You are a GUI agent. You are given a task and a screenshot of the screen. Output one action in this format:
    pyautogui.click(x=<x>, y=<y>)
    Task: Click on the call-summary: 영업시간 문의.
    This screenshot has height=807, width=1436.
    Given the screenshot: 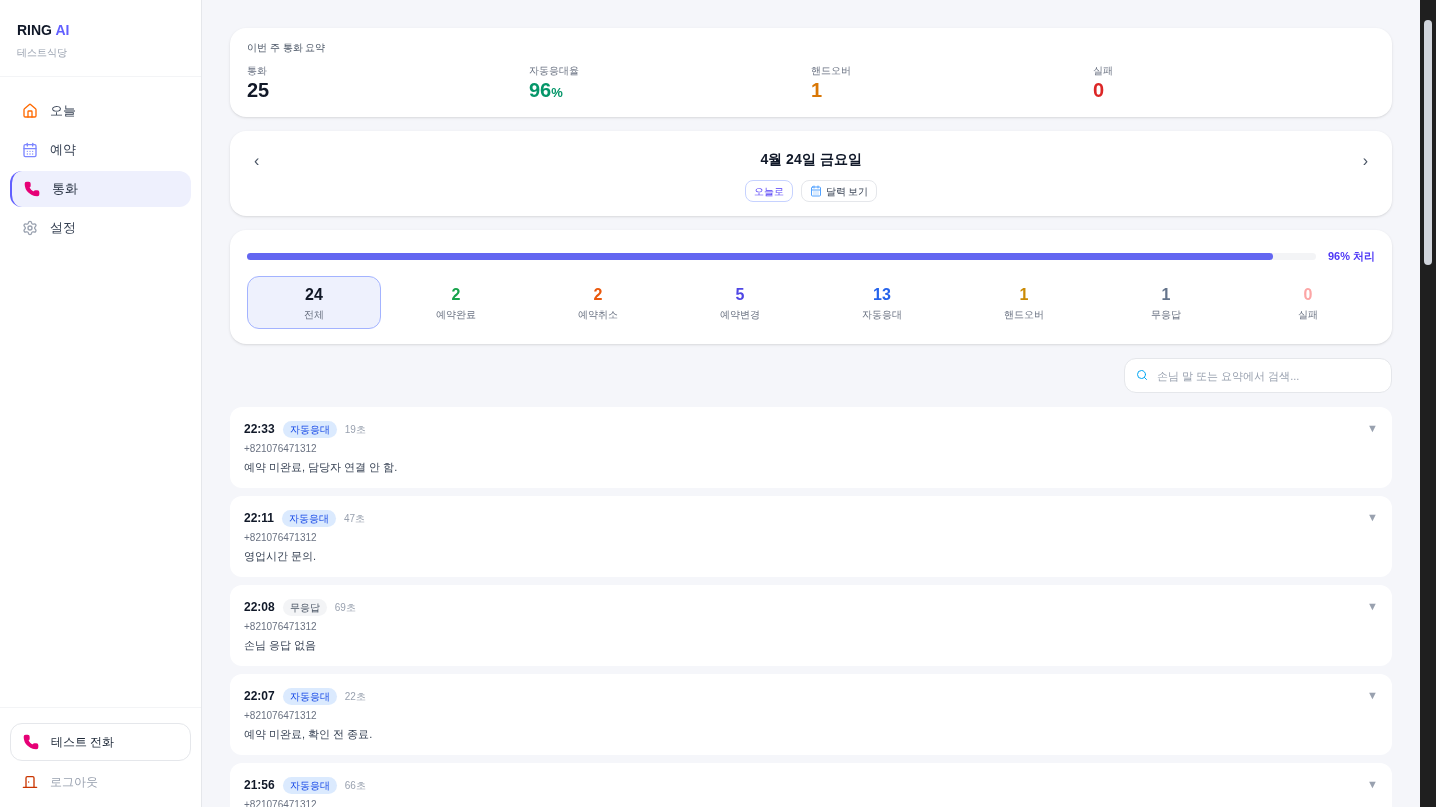 What is the action you would take?
    pyautogui.click(x=281, y=556)
    